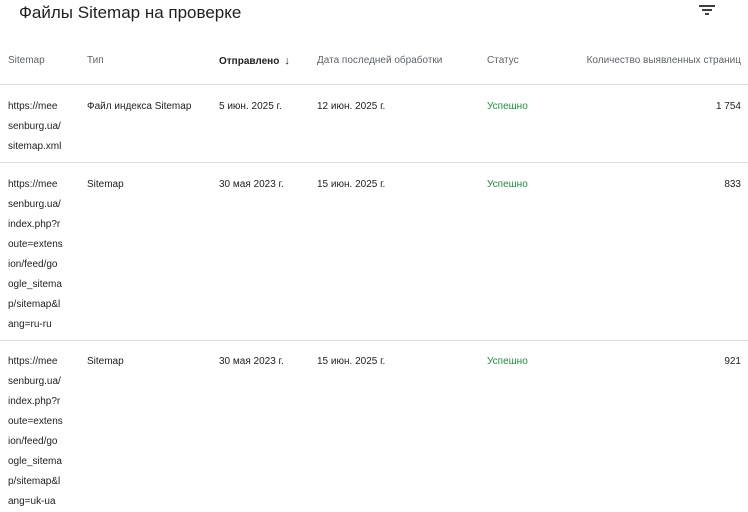 Image resolution: width=748 pixels, height=512 pixels. What do you see at coordinates (374, 14) in the screenshot?
I see `card-header: Файлы Sitemap на проверке` at bounding box center [374, 14].